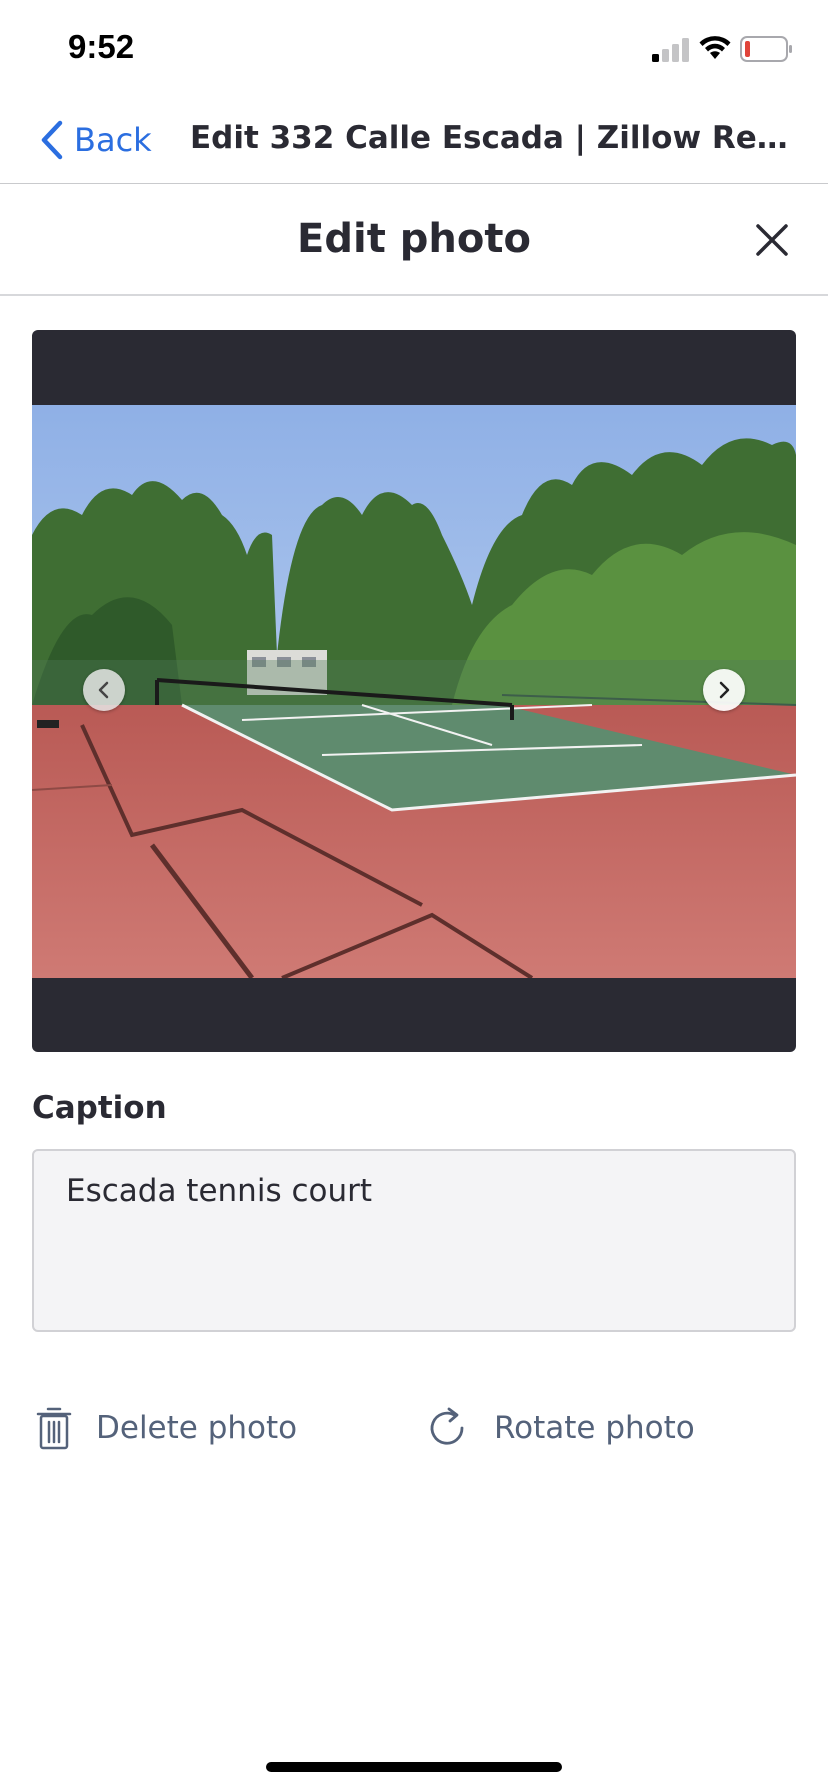 Image resolution: width=828 pixels, height=1792 pixels. What do you see at coordinates (772, 240) in the screenshot?
I see `close-icon` at bounding box center [772, 240].